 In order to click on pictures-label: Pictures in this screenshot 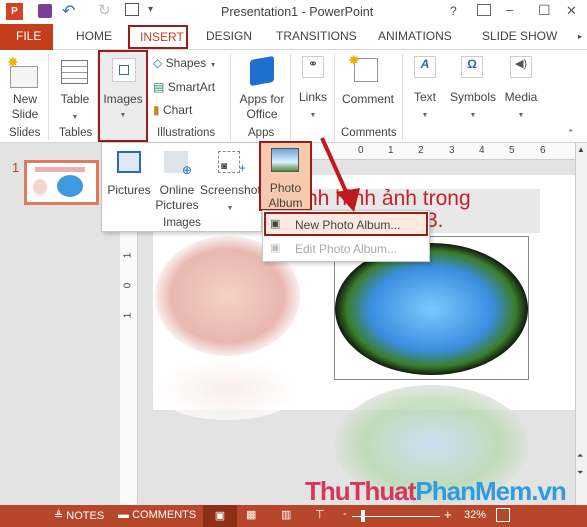, I will do `click(129, 190)`.